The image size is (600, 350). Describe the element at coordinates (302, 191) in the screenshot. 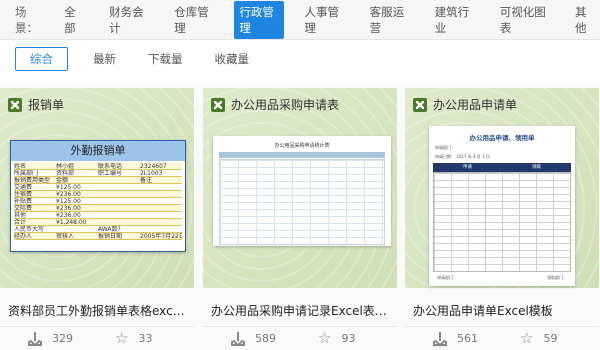

I see `sheet-preview: 办公用品采购申请统计表` at that location.